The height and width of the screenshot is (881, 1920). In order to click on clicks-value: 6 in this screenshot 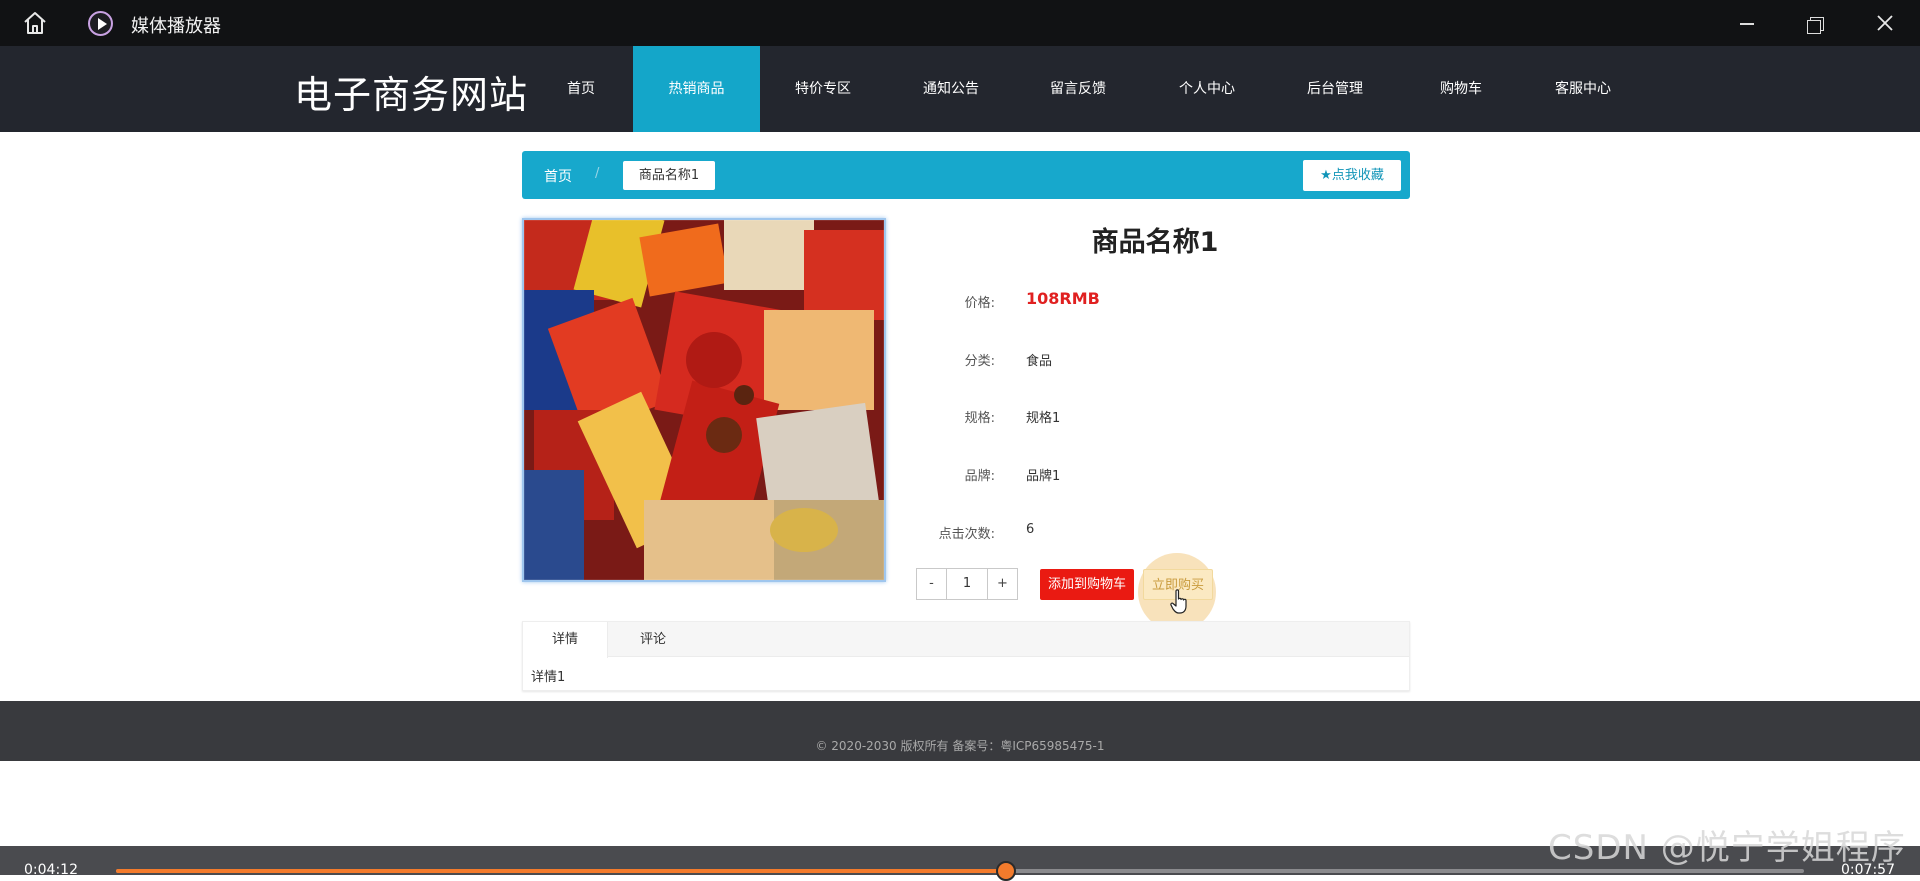, I will do `click(1030, 529)`.